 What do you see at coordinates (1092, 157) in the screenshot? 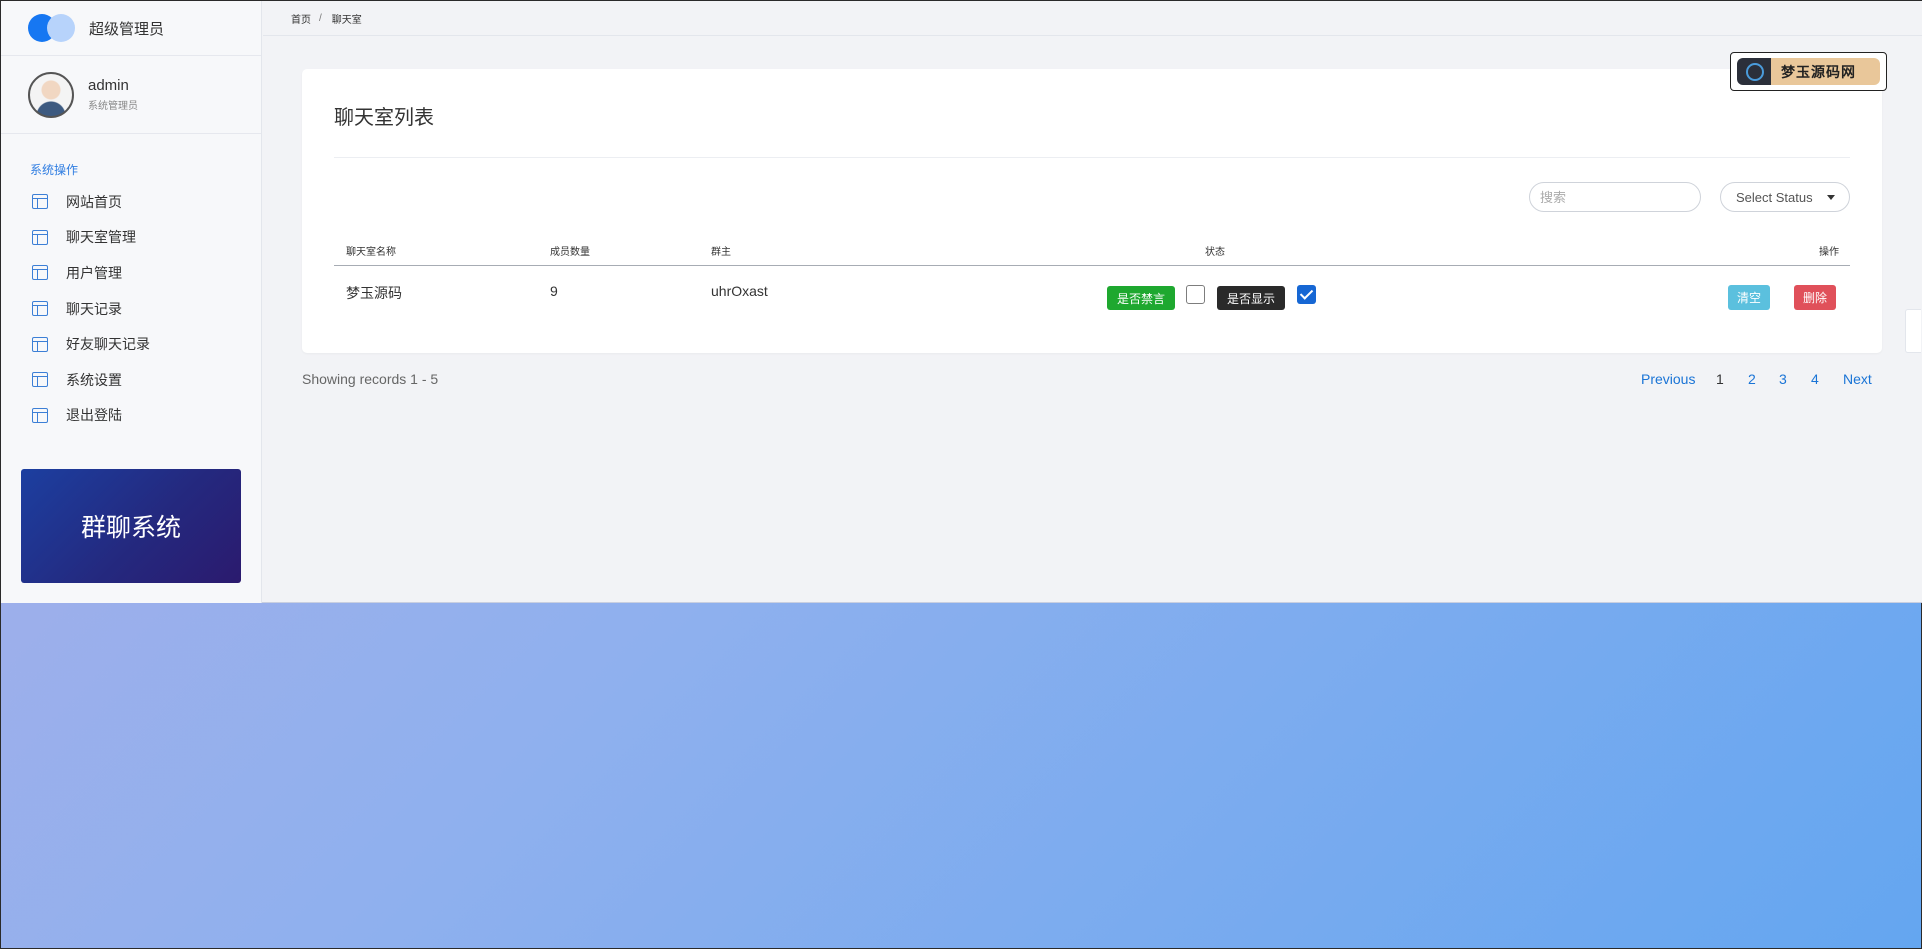
I see `divider` at bounding box center [1092, 157].